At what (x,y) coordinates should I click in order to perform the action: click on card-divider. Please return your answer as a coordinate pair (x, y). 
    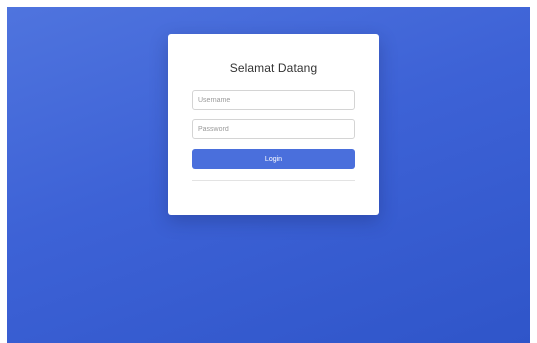
    Looking at the image, I should click on (273, 180).